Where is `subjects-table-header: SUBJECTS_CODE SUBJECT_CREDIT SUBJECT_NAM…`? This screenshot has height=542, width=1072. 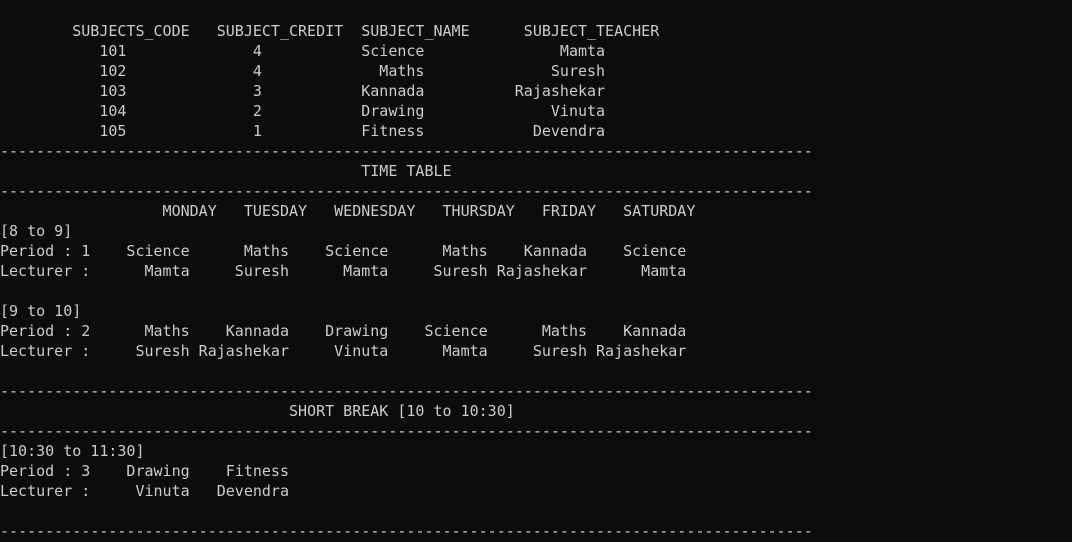 subjects-table-header: SUBJECTS_CODE SUBJECT_CREDIT SUBJECT_NAM… is located at coordinates (330, 31).